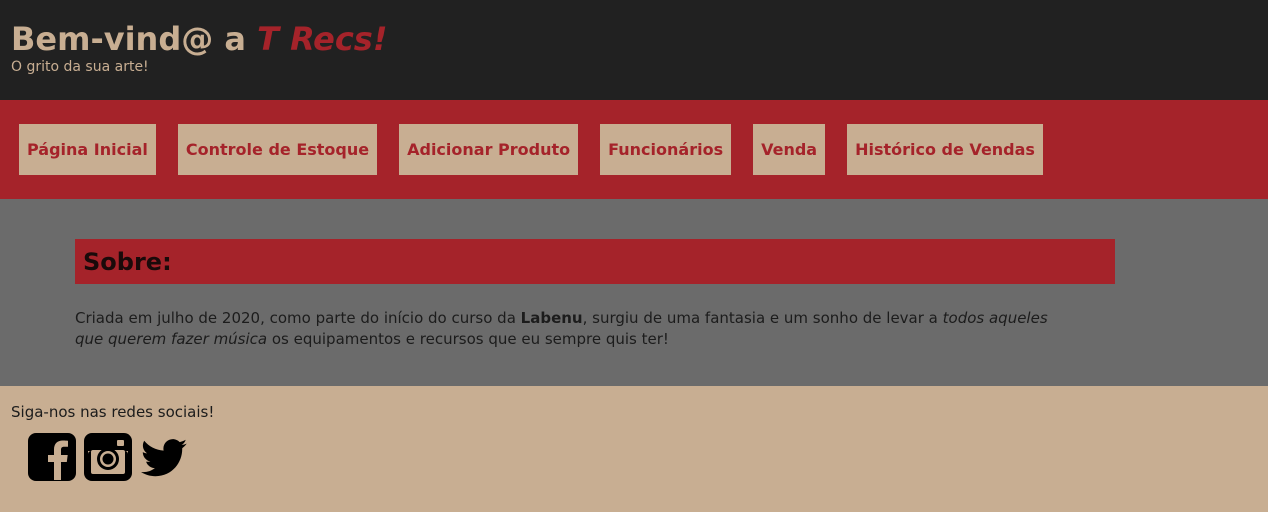  I want to click on nav-employees-button: Funcionários, so click(666, 149).